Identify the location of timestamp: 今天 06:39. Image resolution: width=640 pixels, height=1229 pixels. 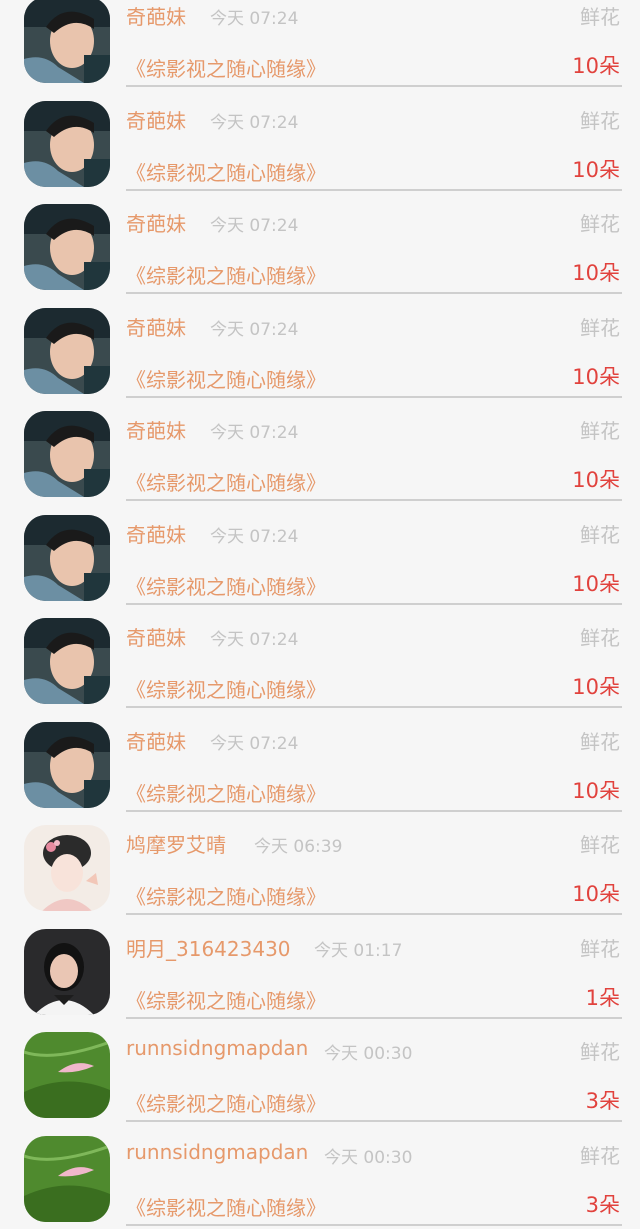
(298, 844).